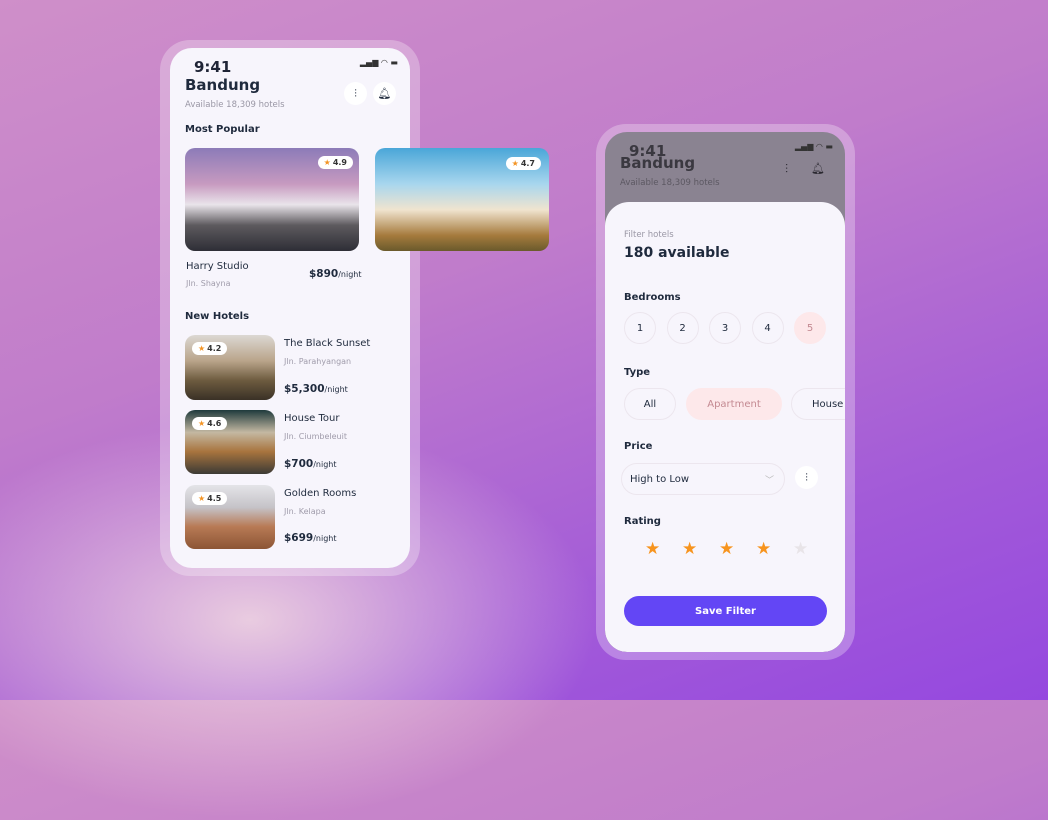 The width and height of the screenshot is (1048, 820). I want to click on popular-hotel-image: ★ 4.9, so click(272, 199).